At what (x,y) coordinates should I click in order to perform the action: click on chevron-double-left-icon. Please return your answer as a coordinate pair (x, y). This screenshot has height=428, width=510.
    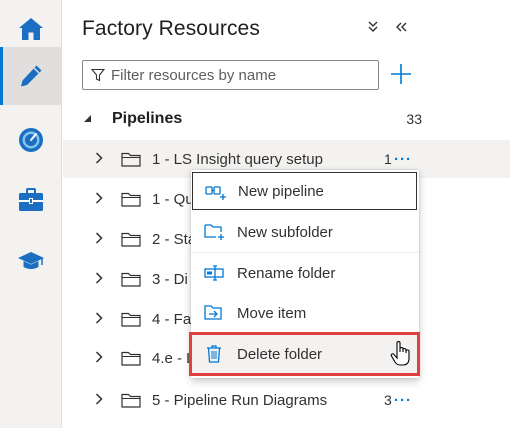
    Looking at the image, I should click on (401, 27).